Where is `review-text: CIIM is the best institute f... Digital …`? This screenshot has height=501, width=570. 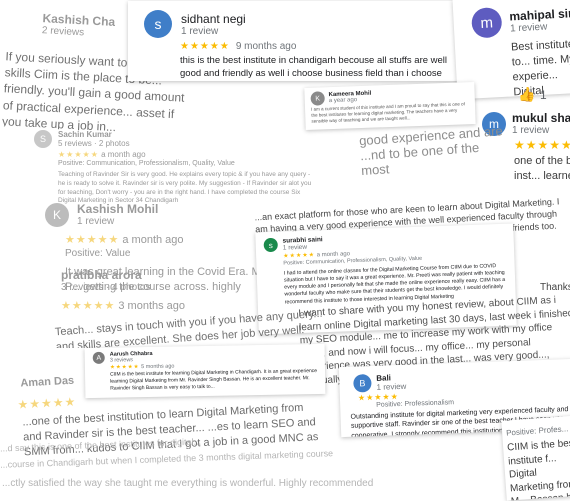 review-text: CIIM is the best institute f... Digital … is located at coordinates (538, 469).